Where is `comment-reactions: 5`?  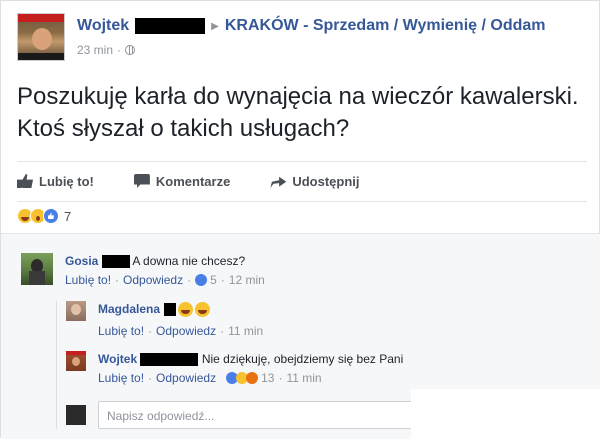
comment-reactions: 5 is located at coordinates (206, 280).